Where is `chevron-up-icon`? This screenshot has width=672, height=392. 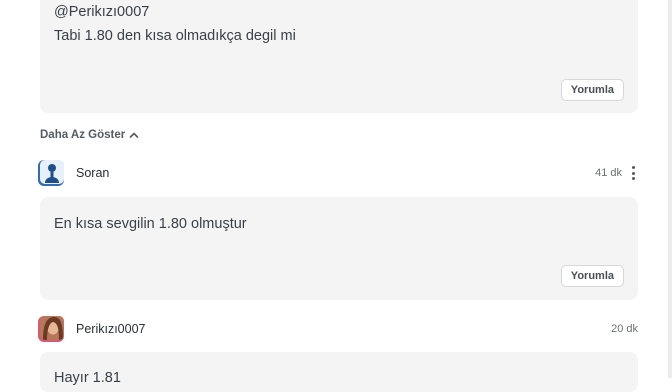
chevron-up-icon is located at coordinates (134, 135).